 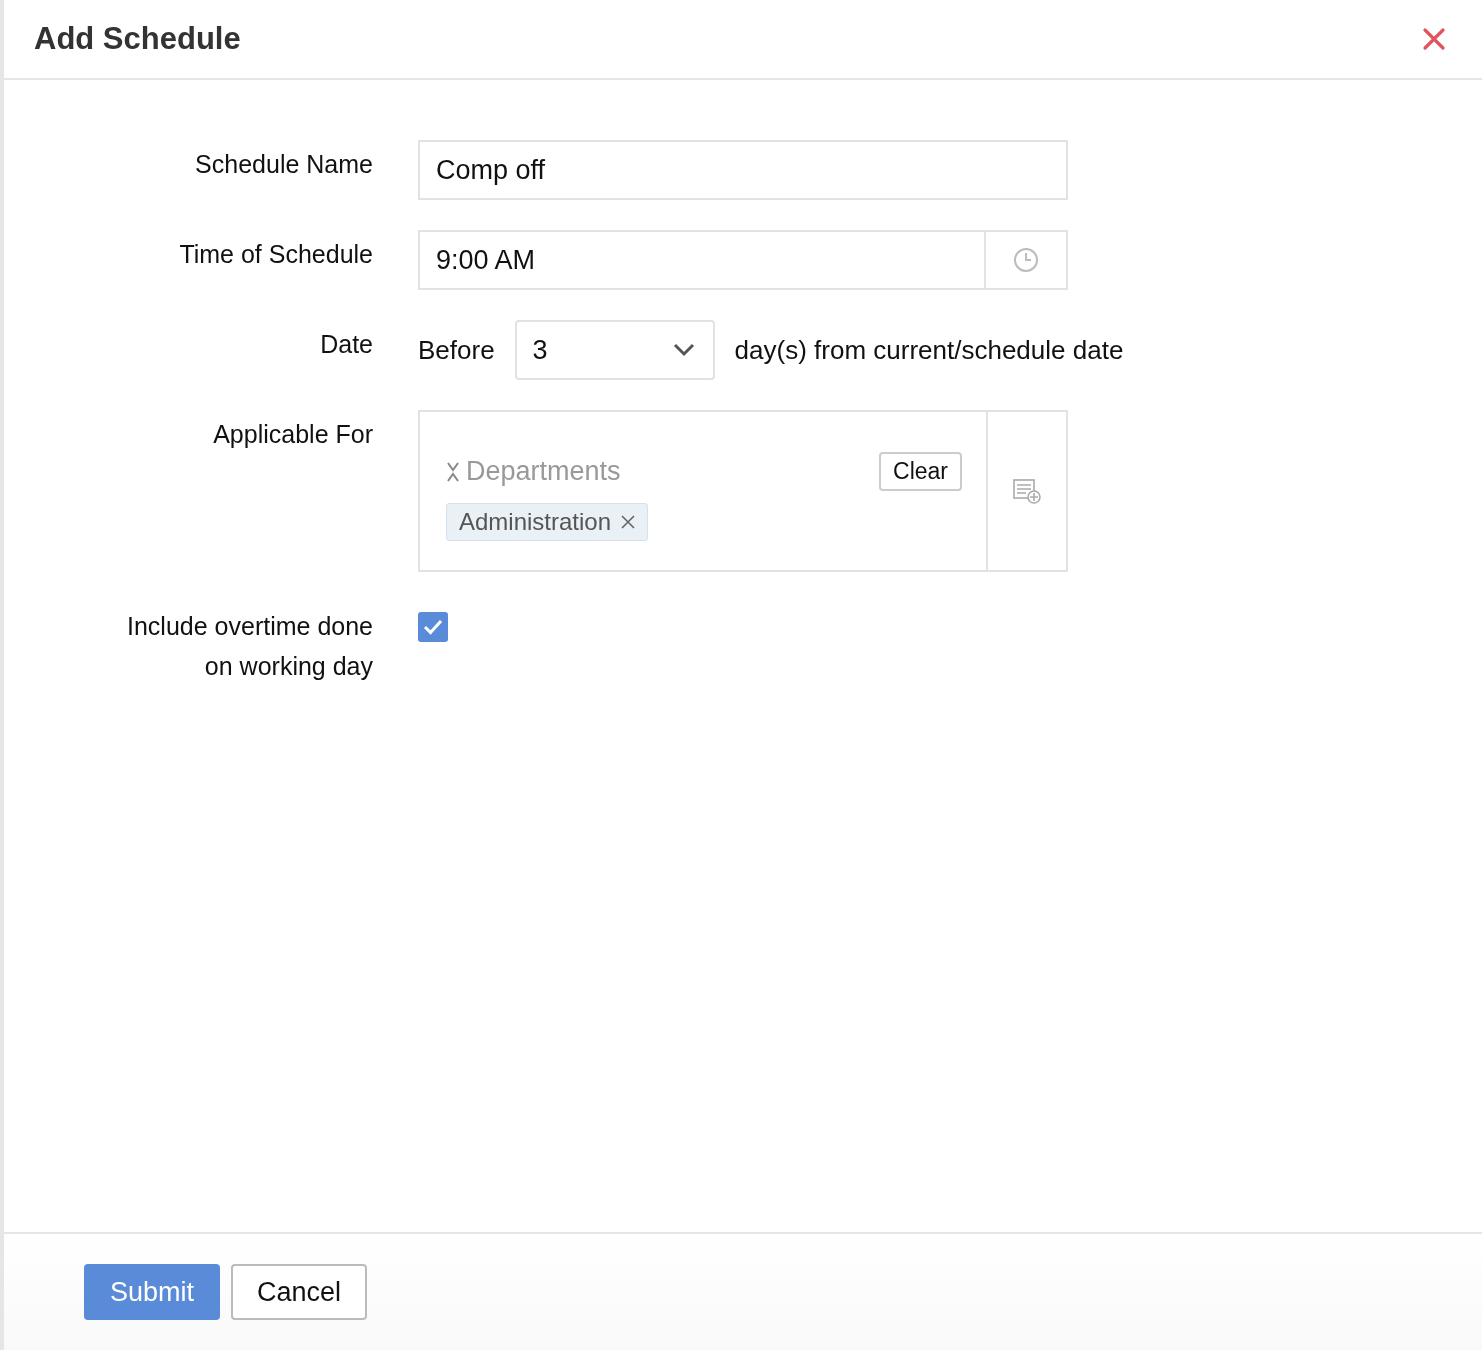 What do you see at coordinates (299, 1292) in the screenshot?
I see `cancel-button: Cancel` at bounding box center [299, 1292].